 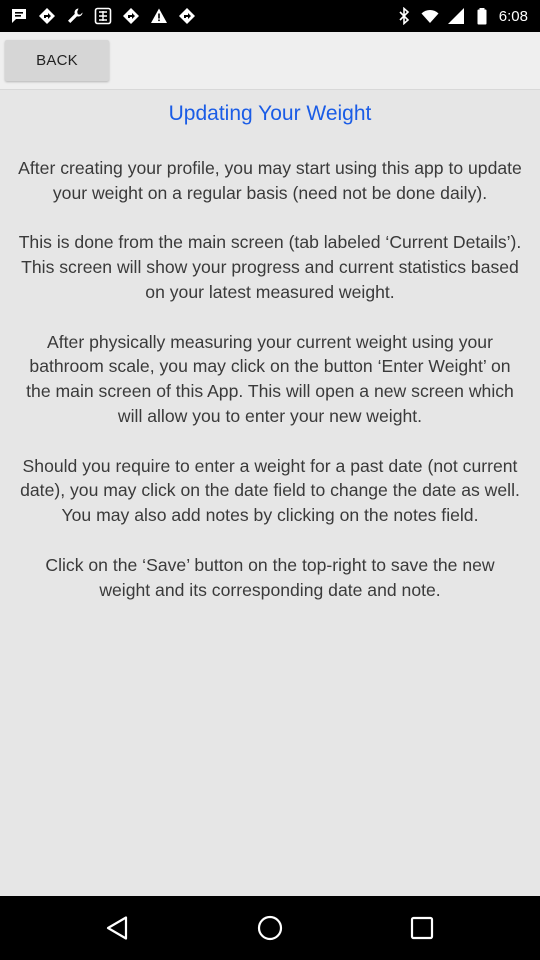 What do you see at coordinates (467, 16) in the screenshot?
I see `system-icons: 6:08` at bounding box center [467, 16].